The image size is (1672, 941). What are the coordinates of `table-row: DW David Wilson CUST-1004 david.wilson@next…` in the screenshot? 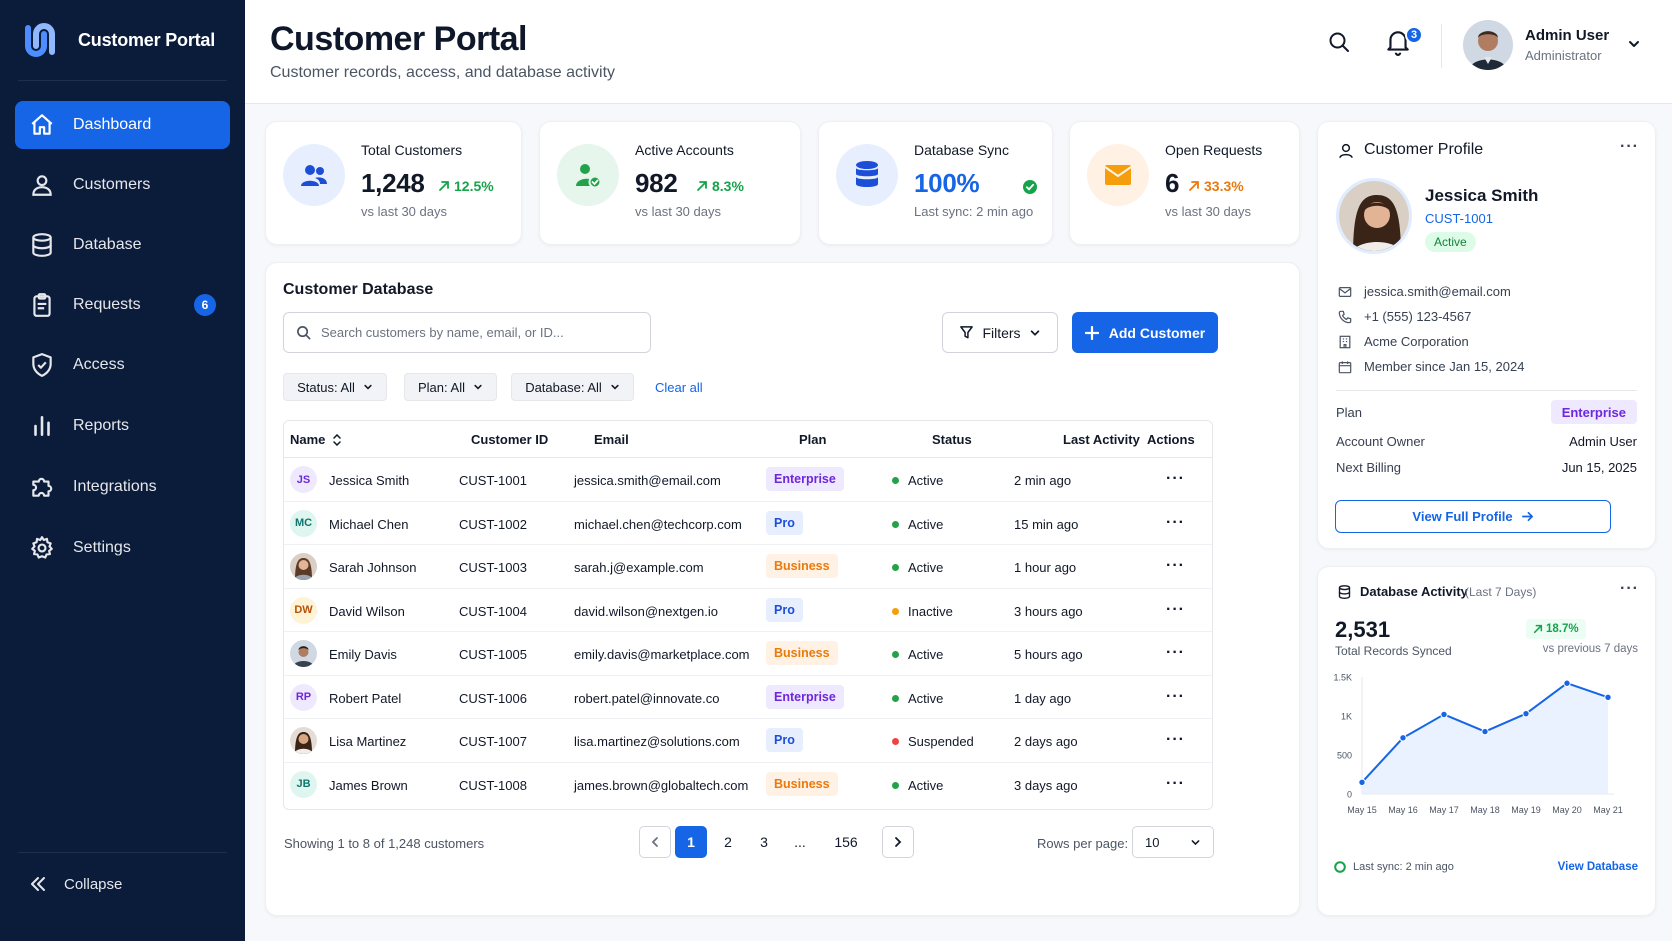 It's located at (748, 610).